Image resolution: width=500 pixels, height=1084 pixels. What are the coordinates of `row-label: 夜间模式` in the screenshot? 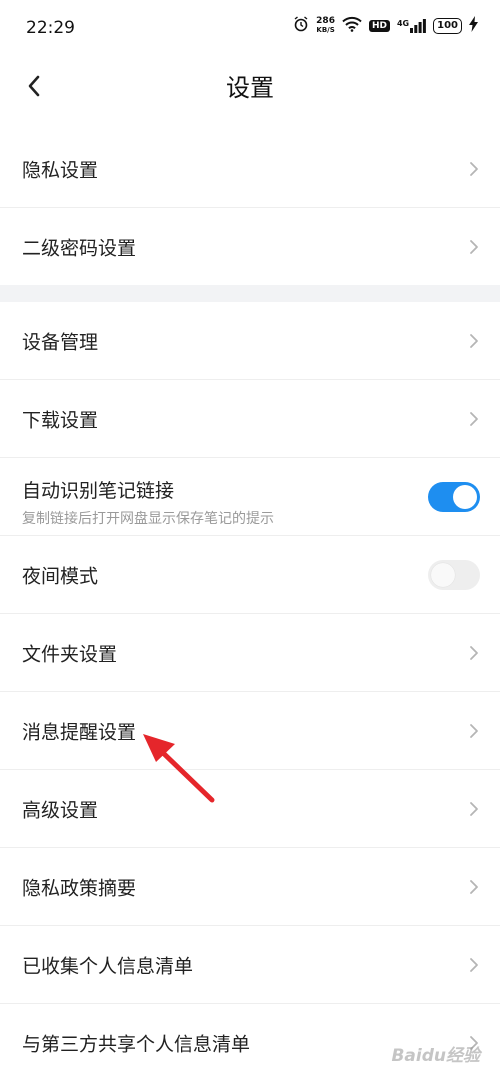 It's located at (60, 576).